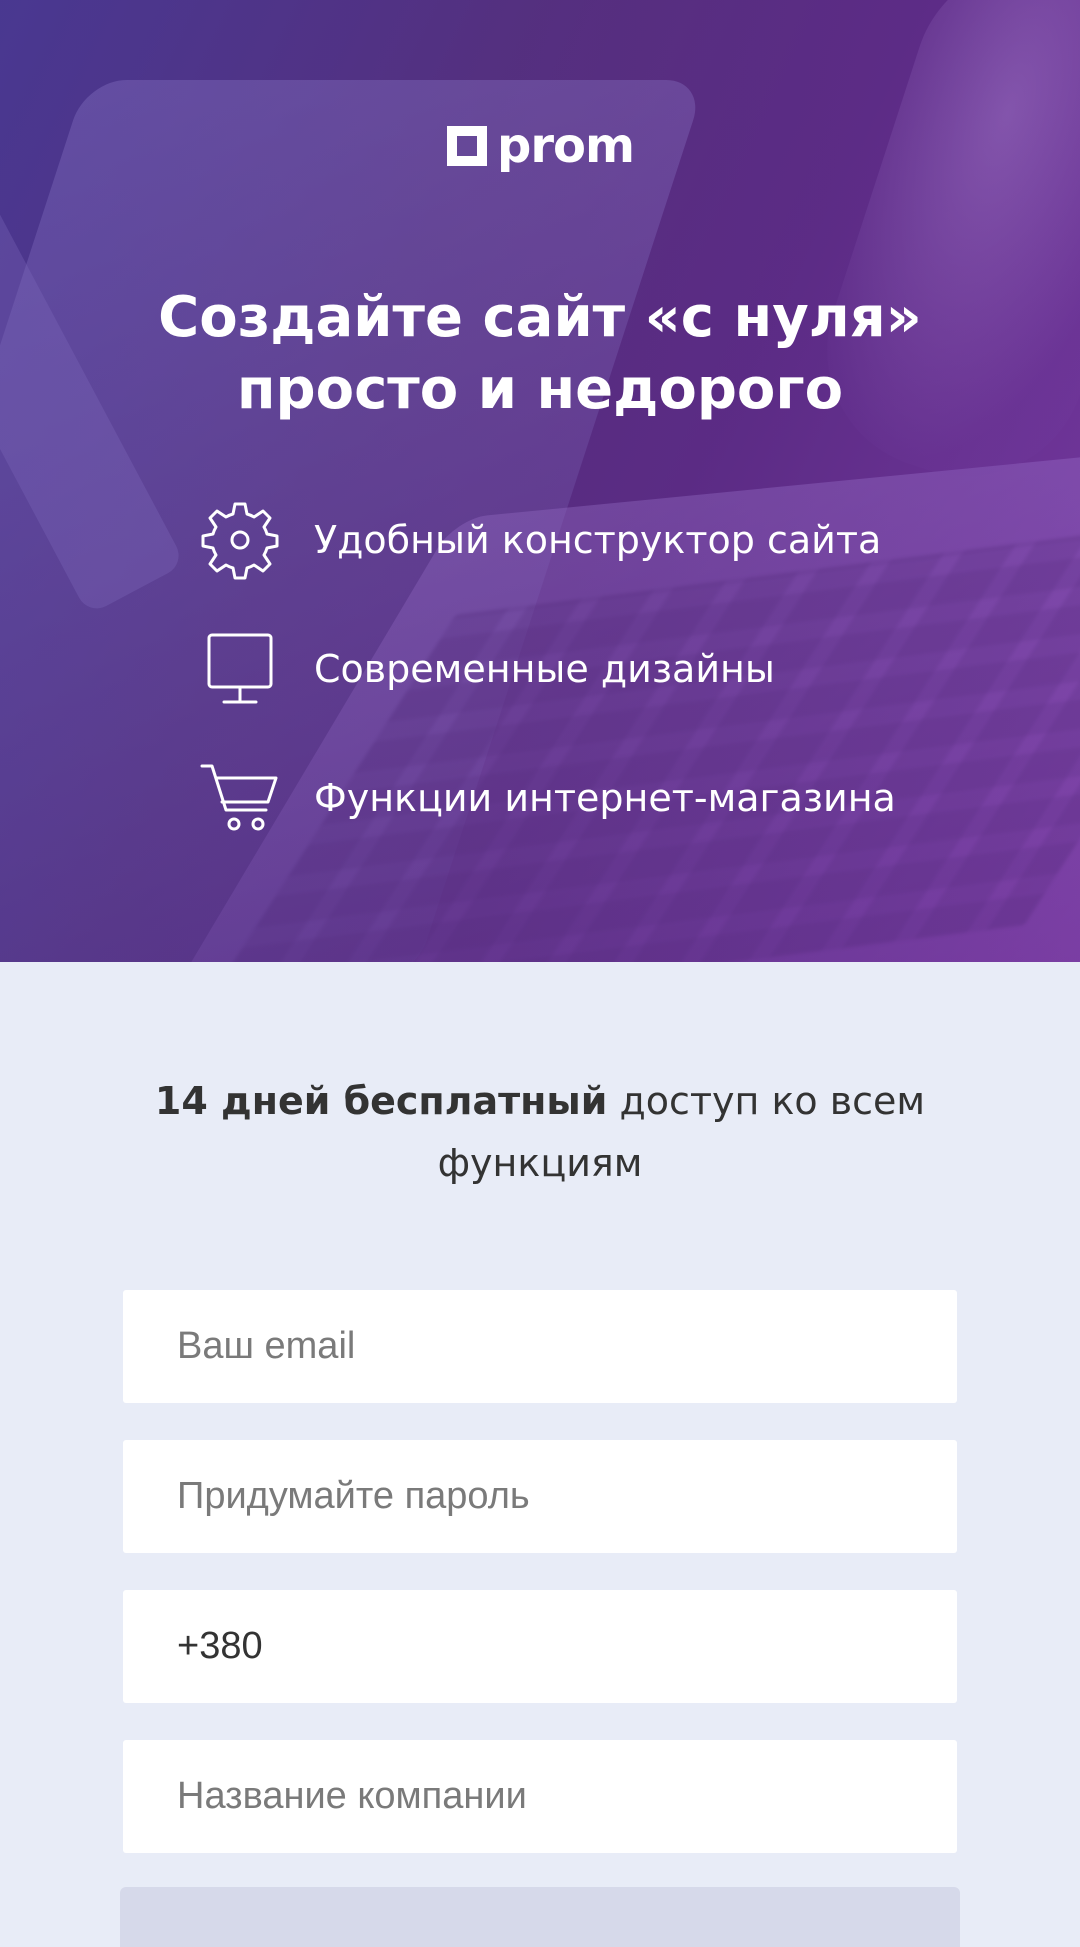 The image size is (1080, 1947). I want to click on feature-label: Современные дизайны, so click(544, 669).